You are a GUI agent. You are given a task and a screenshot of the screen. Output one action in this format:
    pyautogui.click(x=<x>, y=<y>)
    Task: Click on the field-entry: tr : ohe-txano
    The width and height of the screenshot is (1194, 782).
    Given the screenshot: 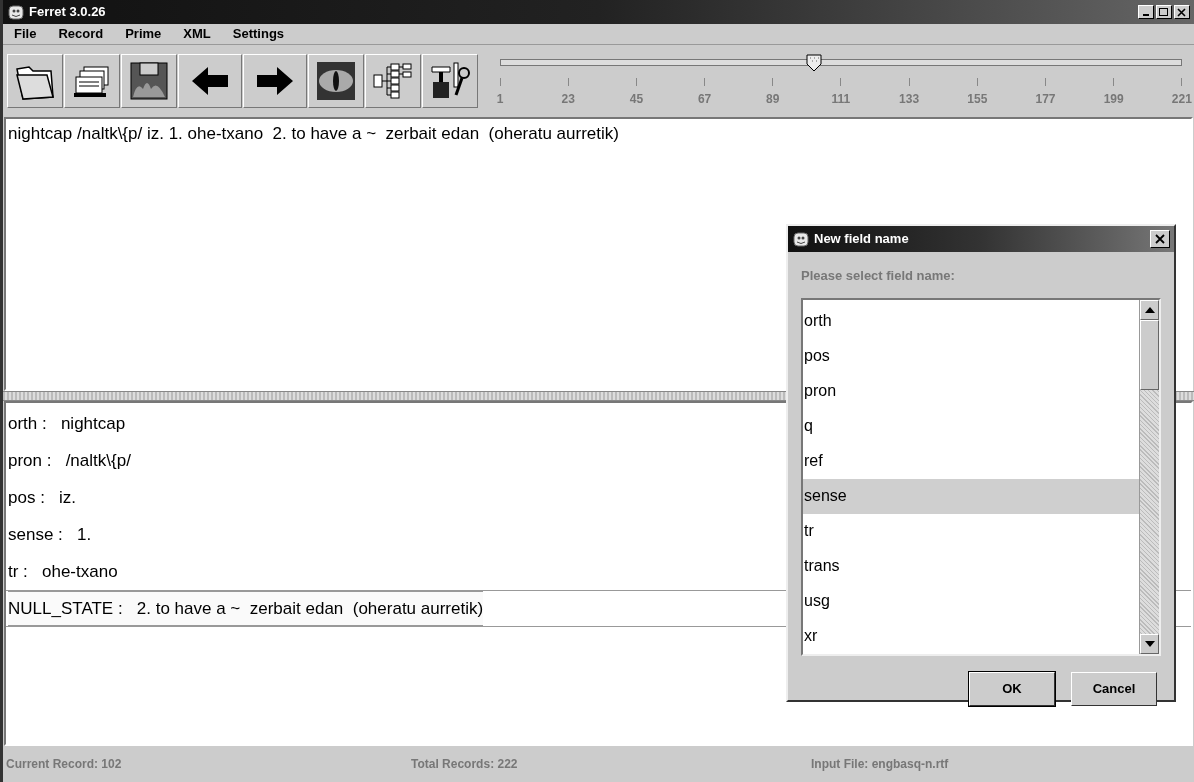 What is the action you would take?
    pyautogui.click(x=63, y=571)
    